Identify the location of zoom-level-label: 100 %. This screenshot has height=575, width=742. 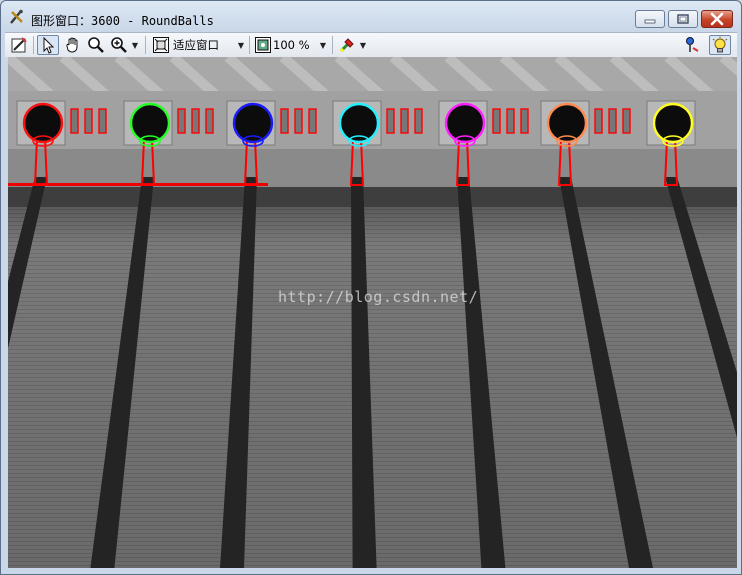
(295, 45).